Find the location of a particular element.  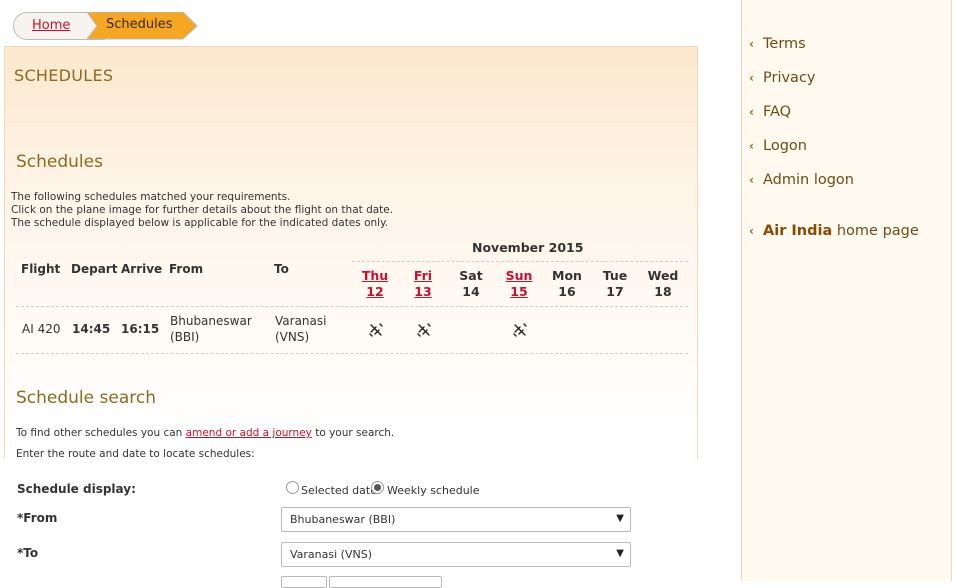

day-number: 15 is located at coordinates (519, 291).